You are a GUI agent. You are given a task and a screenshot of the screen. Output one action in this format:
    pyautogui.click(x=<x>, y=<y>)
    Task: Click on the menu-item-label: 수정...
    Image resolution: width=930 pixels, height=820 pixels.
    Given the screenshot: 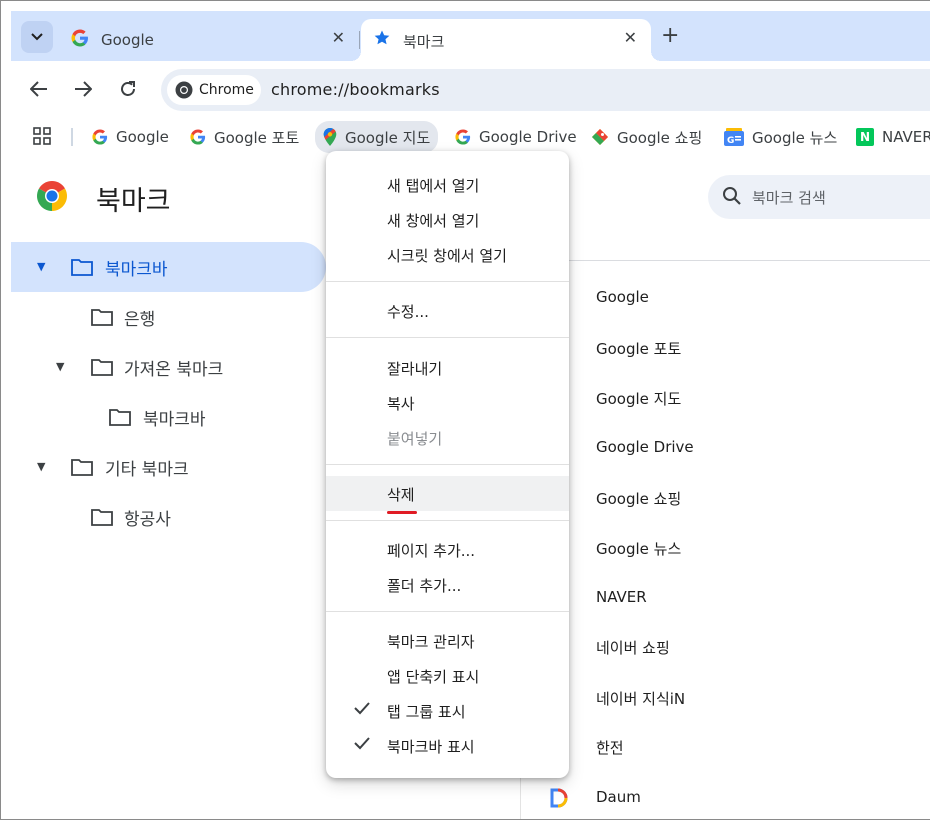 What is the action you would take?
    pyautogui.click(x=408, y=312)
    